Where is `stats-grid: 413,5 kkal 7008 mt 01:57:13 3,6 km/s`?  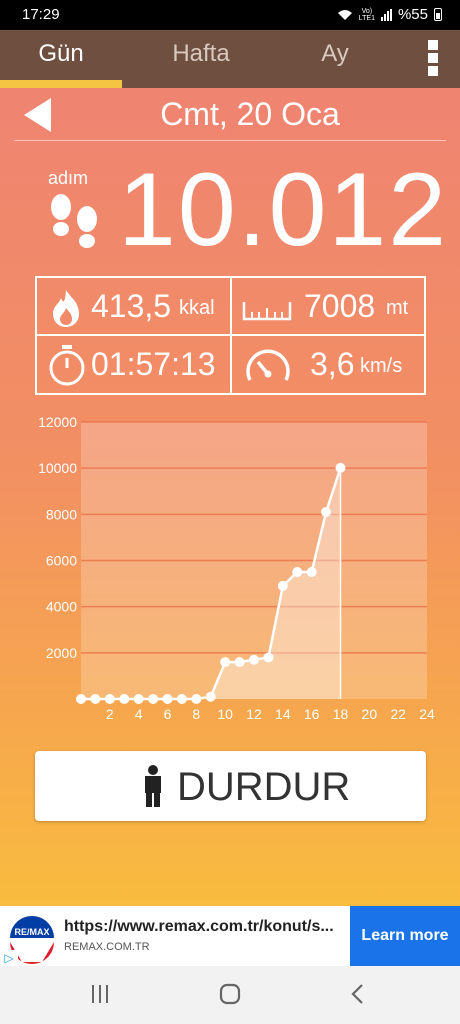 stats-grid: 413,5 kkal 7008 mt 01:57:13 3,6 km/s is located at coordinates (230, 335).